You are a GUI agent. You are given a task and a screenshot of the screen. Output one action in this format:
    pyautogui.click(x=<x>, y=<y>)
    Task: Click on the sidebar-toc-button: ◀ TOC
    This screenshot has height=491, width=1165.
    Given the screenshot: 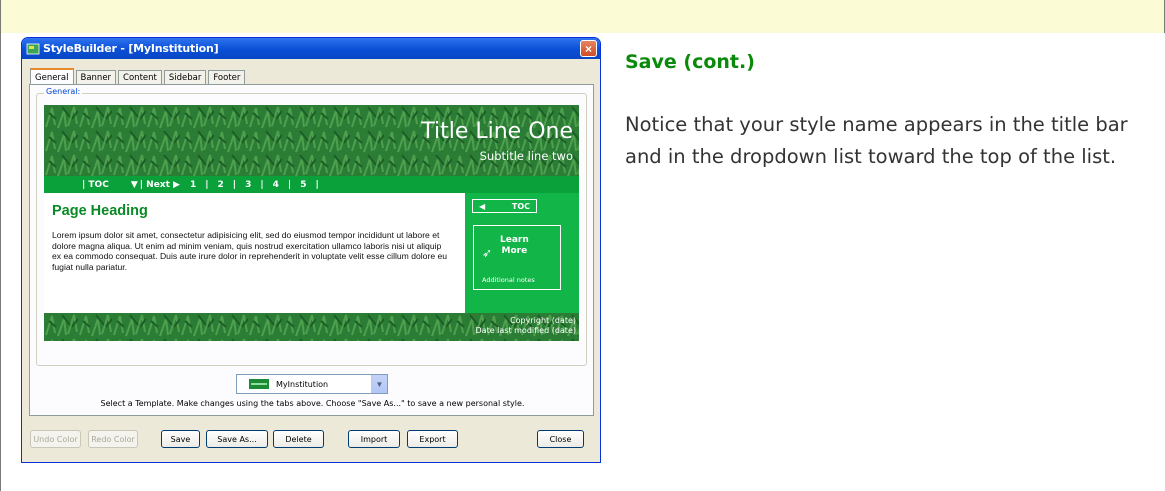 What is the action you would take?
    pyautogui.click(x=504, y=206)
    